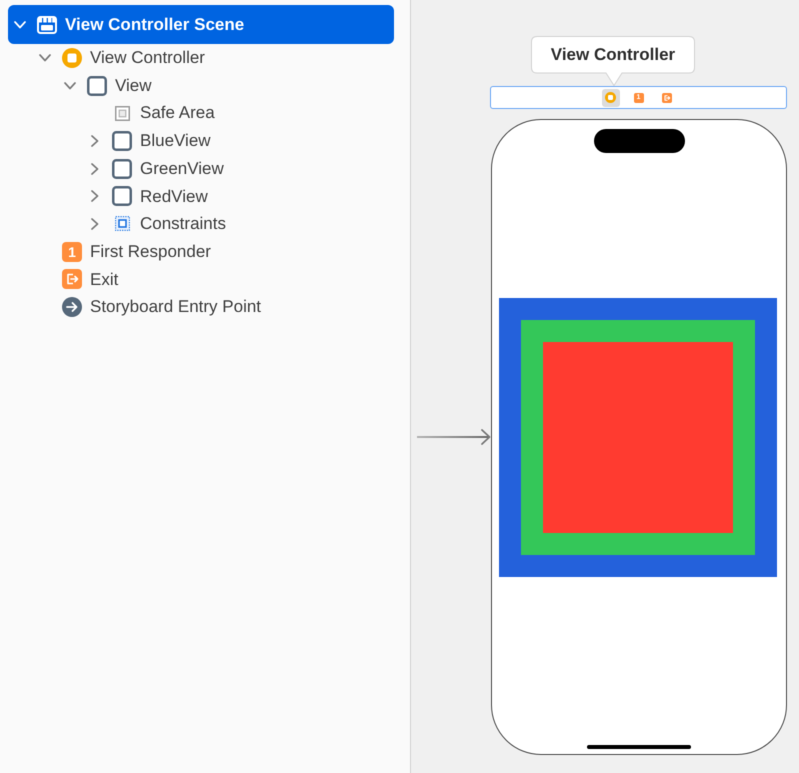 The height and width of the screenshot is (773, 799). Describe the element at coordinates (201, 280) in the screenshot. I see `tree-item: Exit` at that location.